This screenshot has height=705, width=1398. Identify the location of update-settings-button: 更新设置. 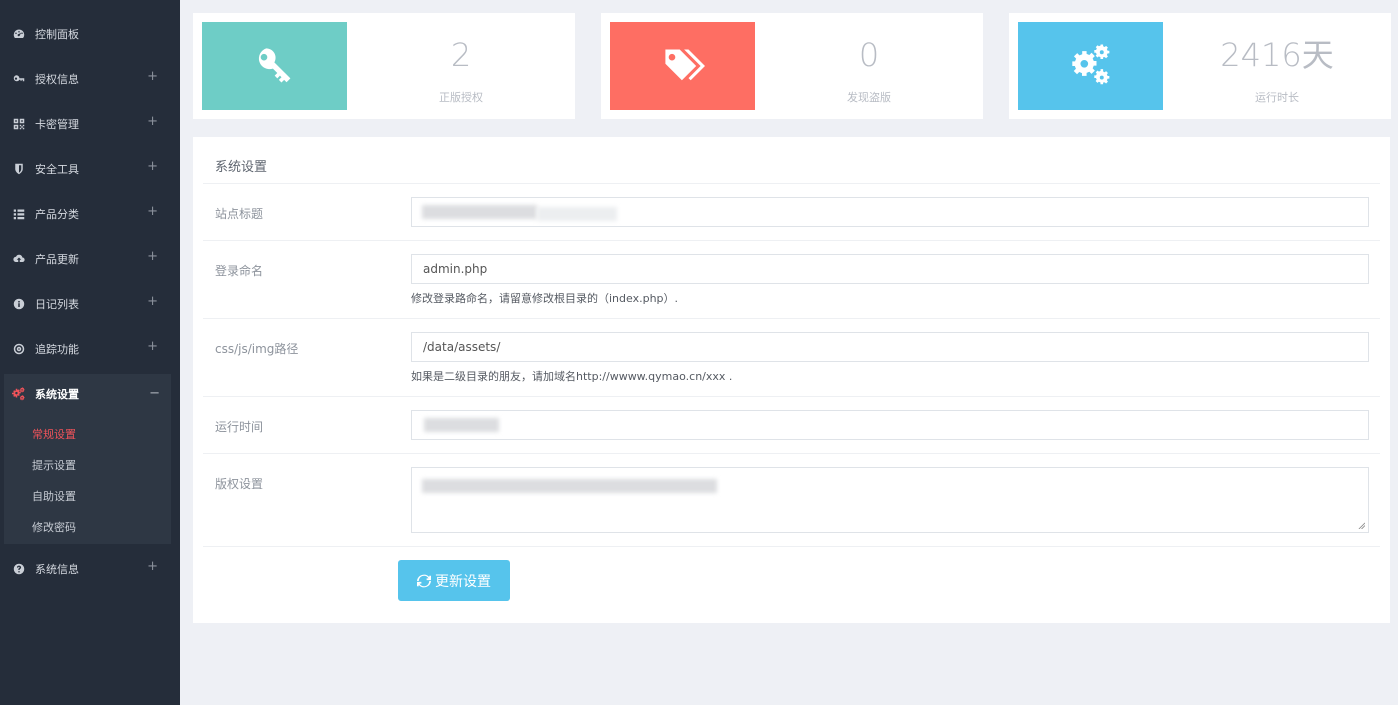
(454, 580).